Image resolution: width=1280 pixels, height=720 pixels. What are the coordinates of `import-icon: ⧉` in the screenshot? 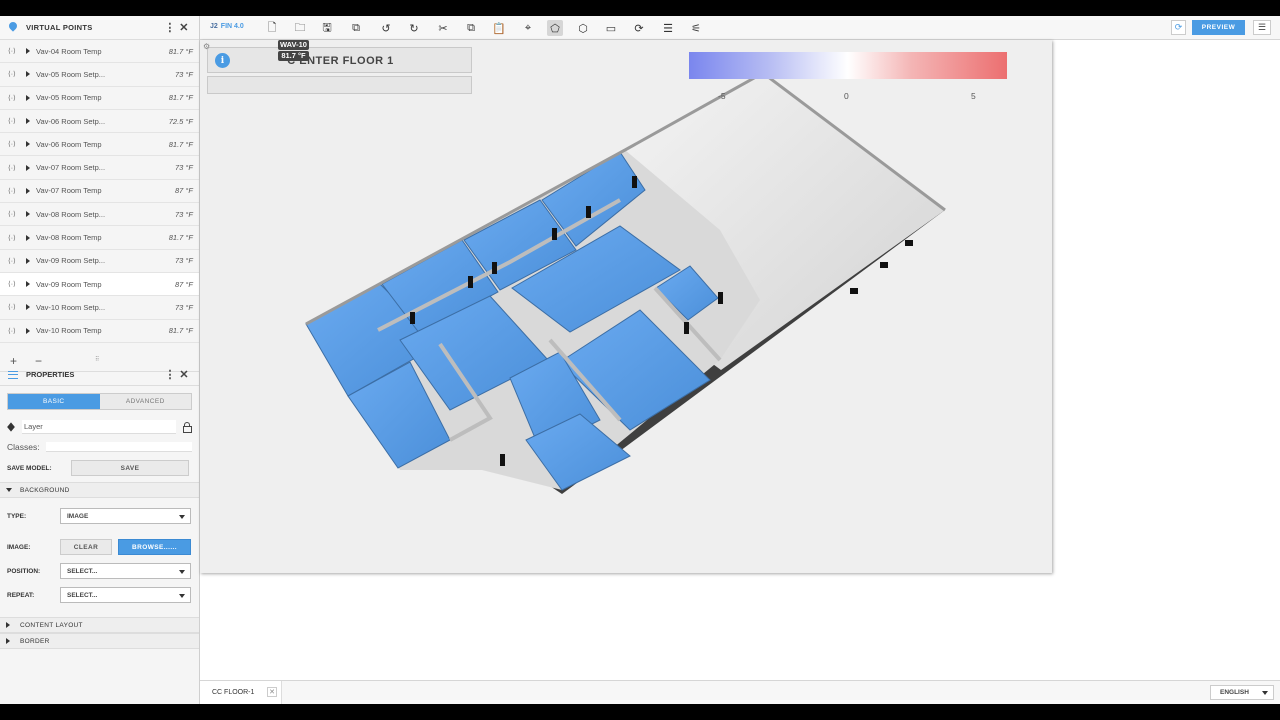 It's located at (356, 28).